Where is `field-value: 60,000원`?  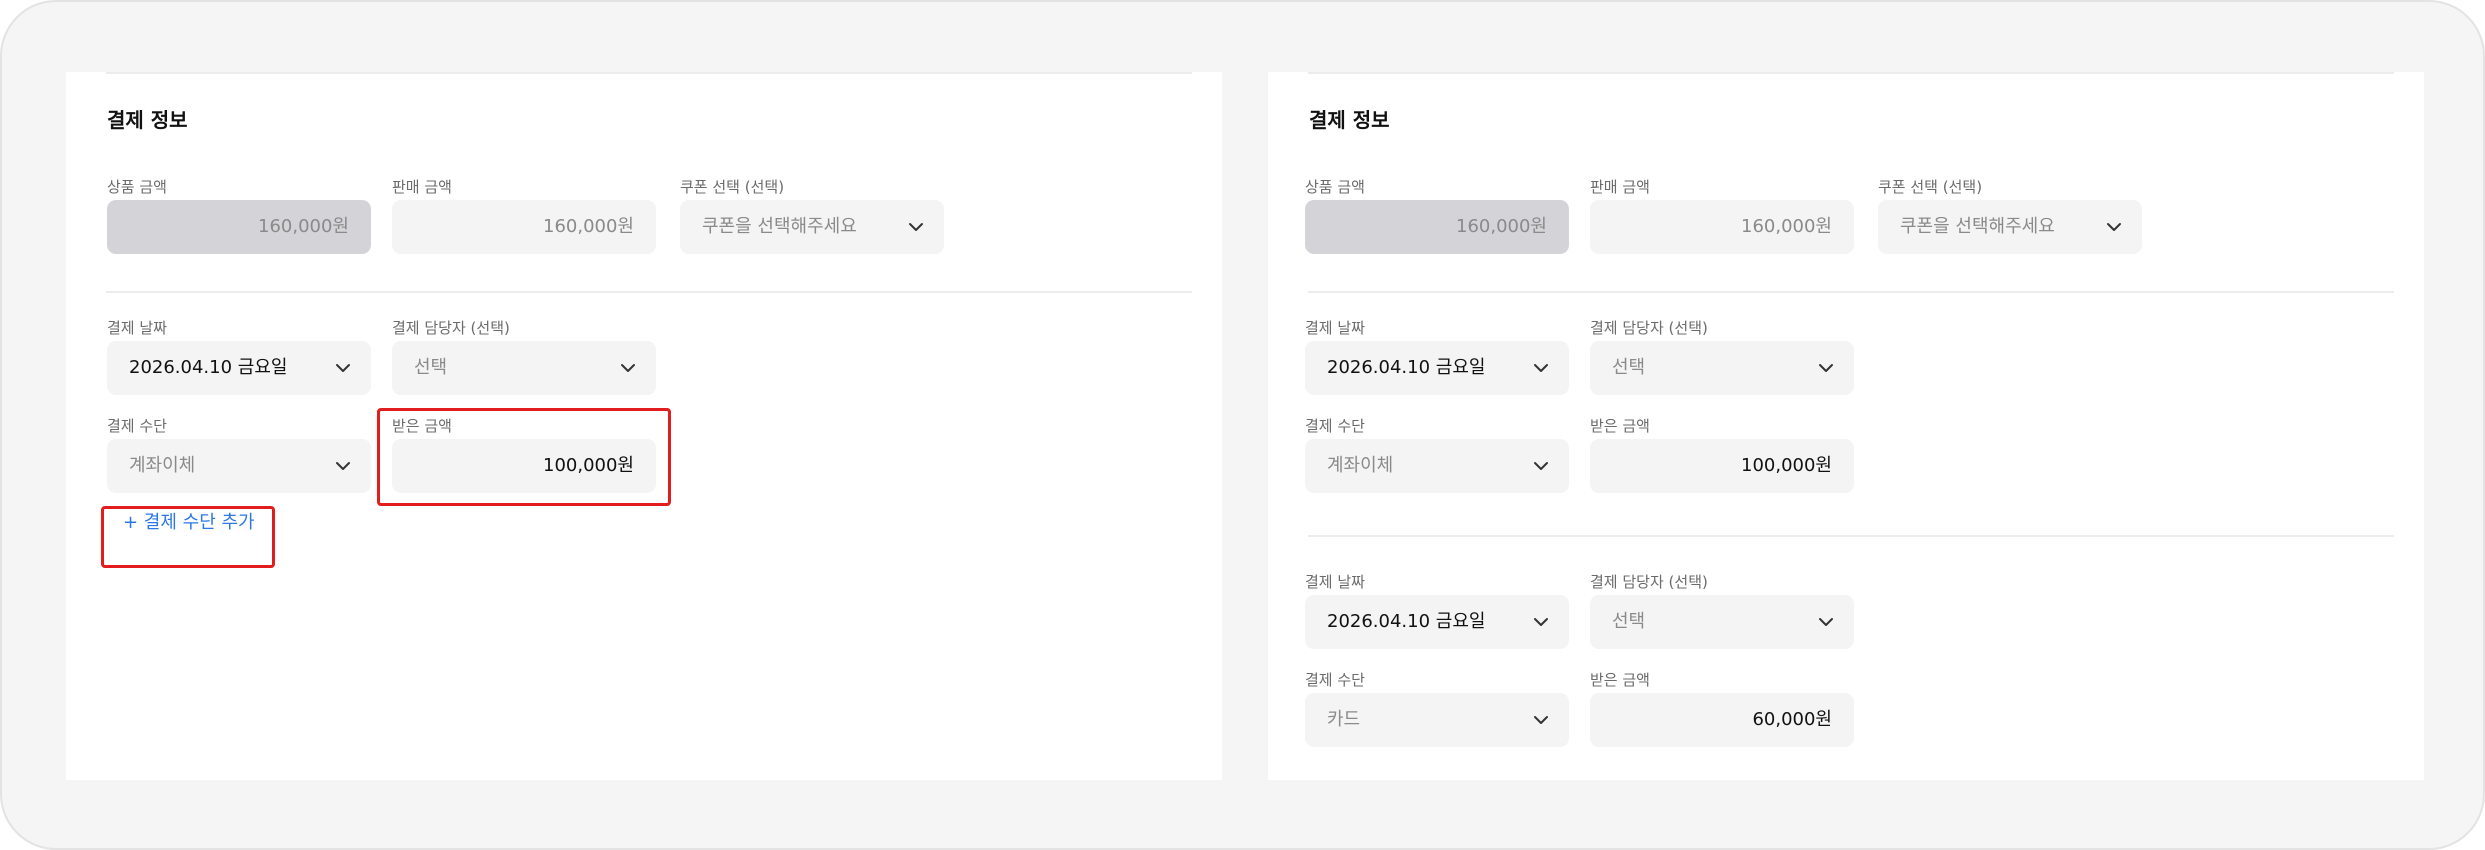 field-value: 60,000원 is located at coordinates (1792, 719).